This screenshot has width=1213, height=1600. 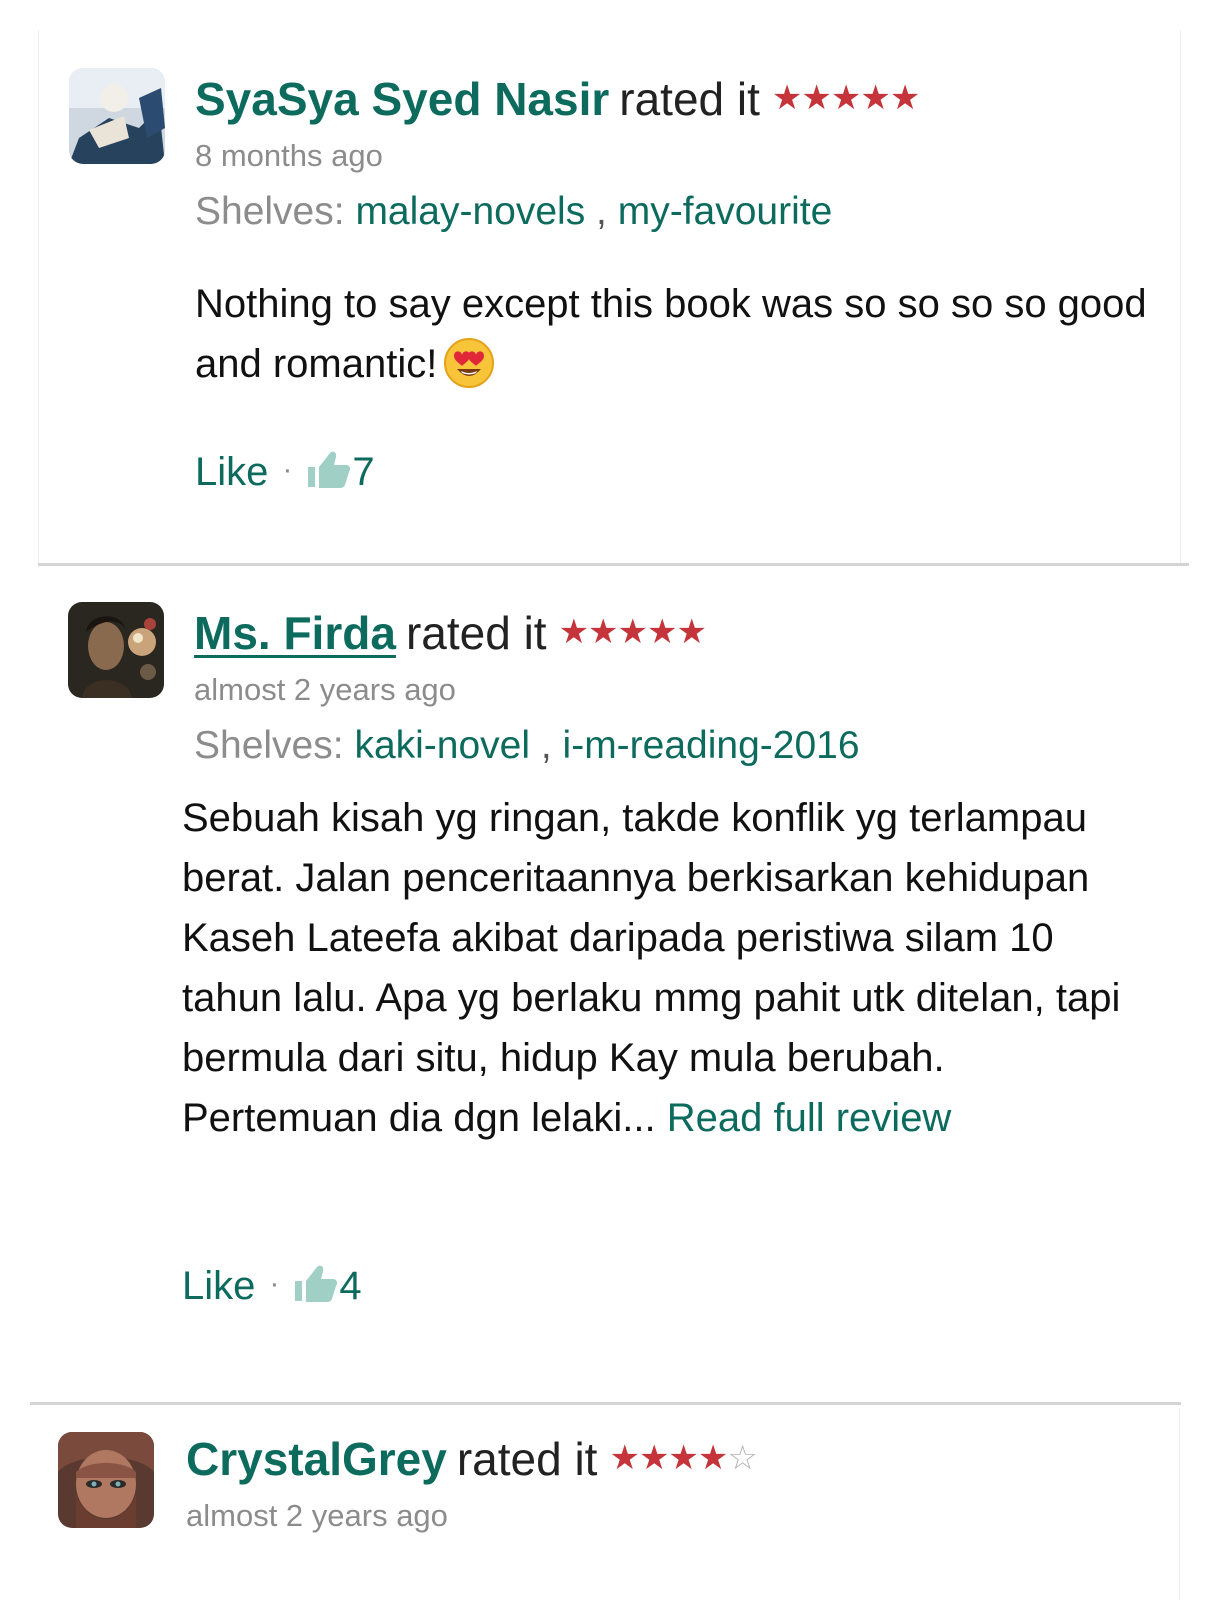 I want to click on review-header: Ms. Firda rated it ★★★★★, so click(x=450, y=632).